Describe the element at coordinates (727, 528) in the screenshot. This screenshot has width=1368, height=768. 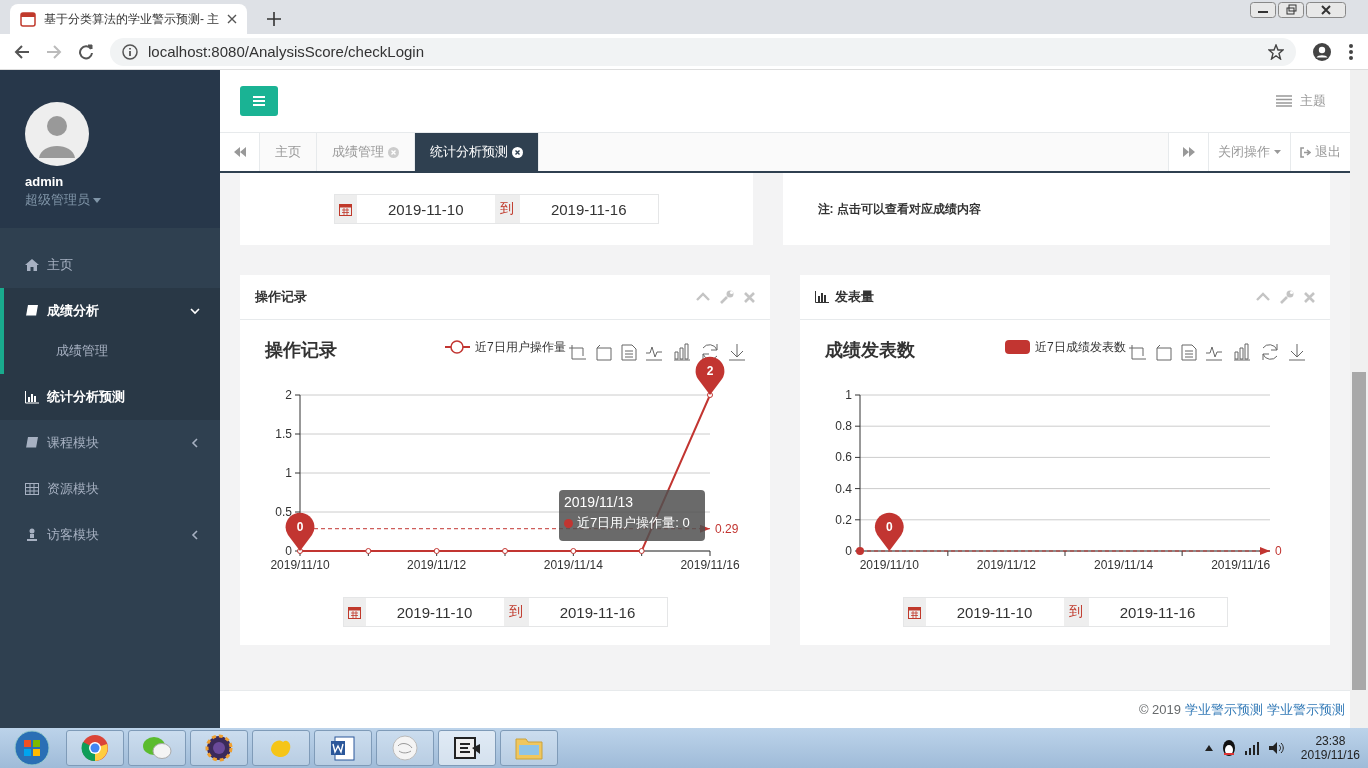
I see `average-label: 0.29` at that location.